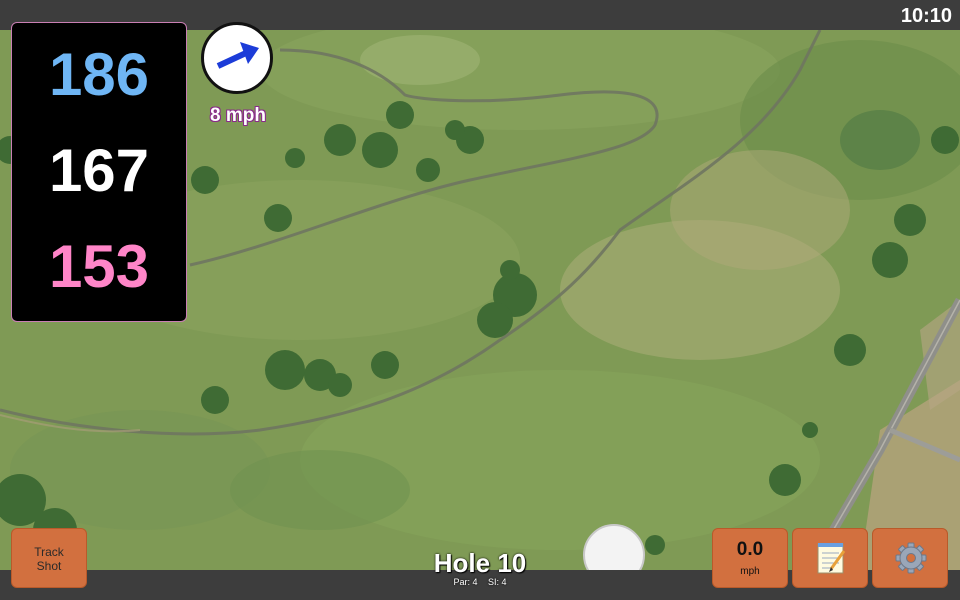  I want to click on arrow-icon, so click(237, 55).